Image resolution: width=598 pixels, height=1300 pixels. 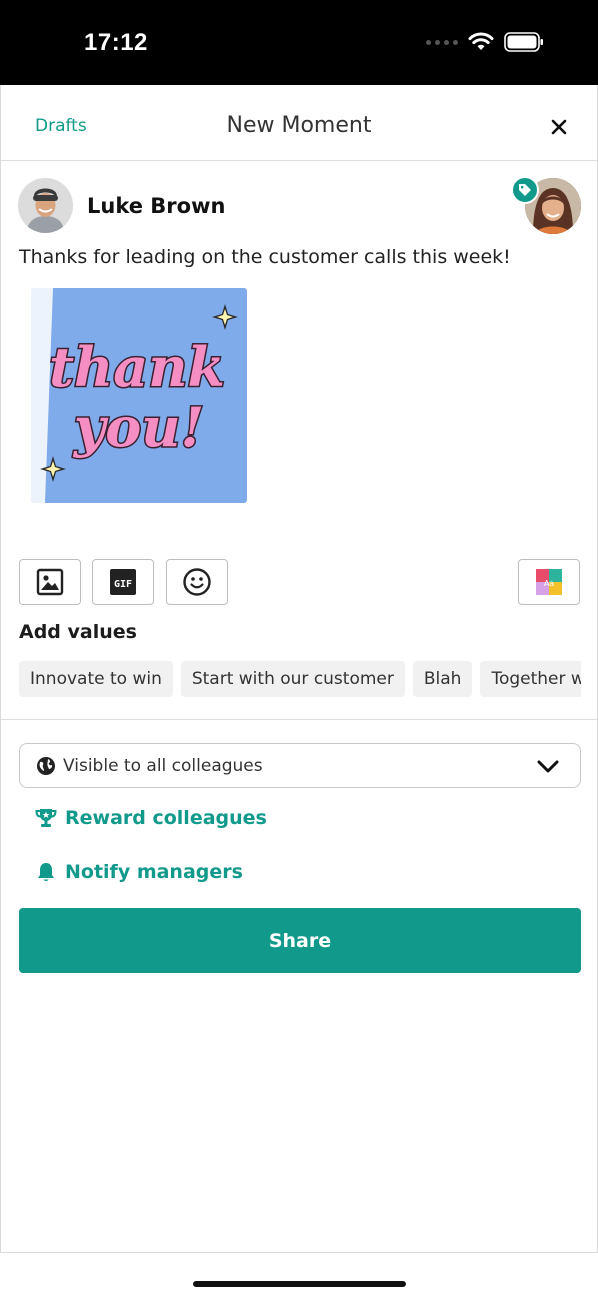 I want to click on globe-icon, so click(x=46, y=765).